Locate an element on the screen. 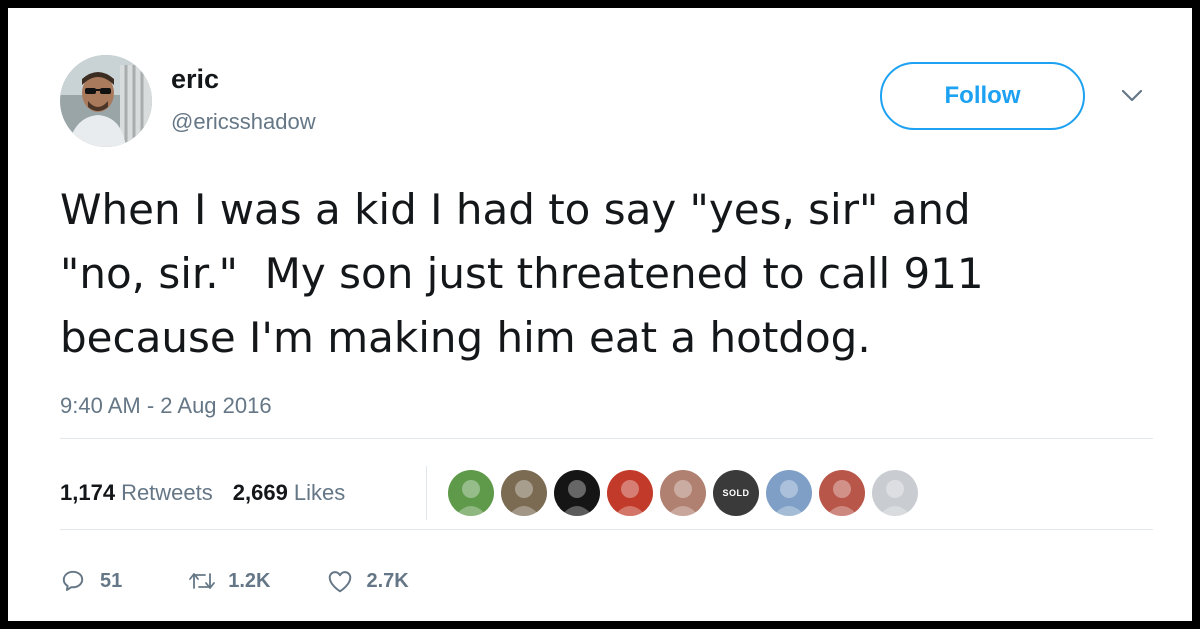 The width and height of the screenshot is (1200, 629). user-handle: @ericsshadow is located at coordinates (243, 122).